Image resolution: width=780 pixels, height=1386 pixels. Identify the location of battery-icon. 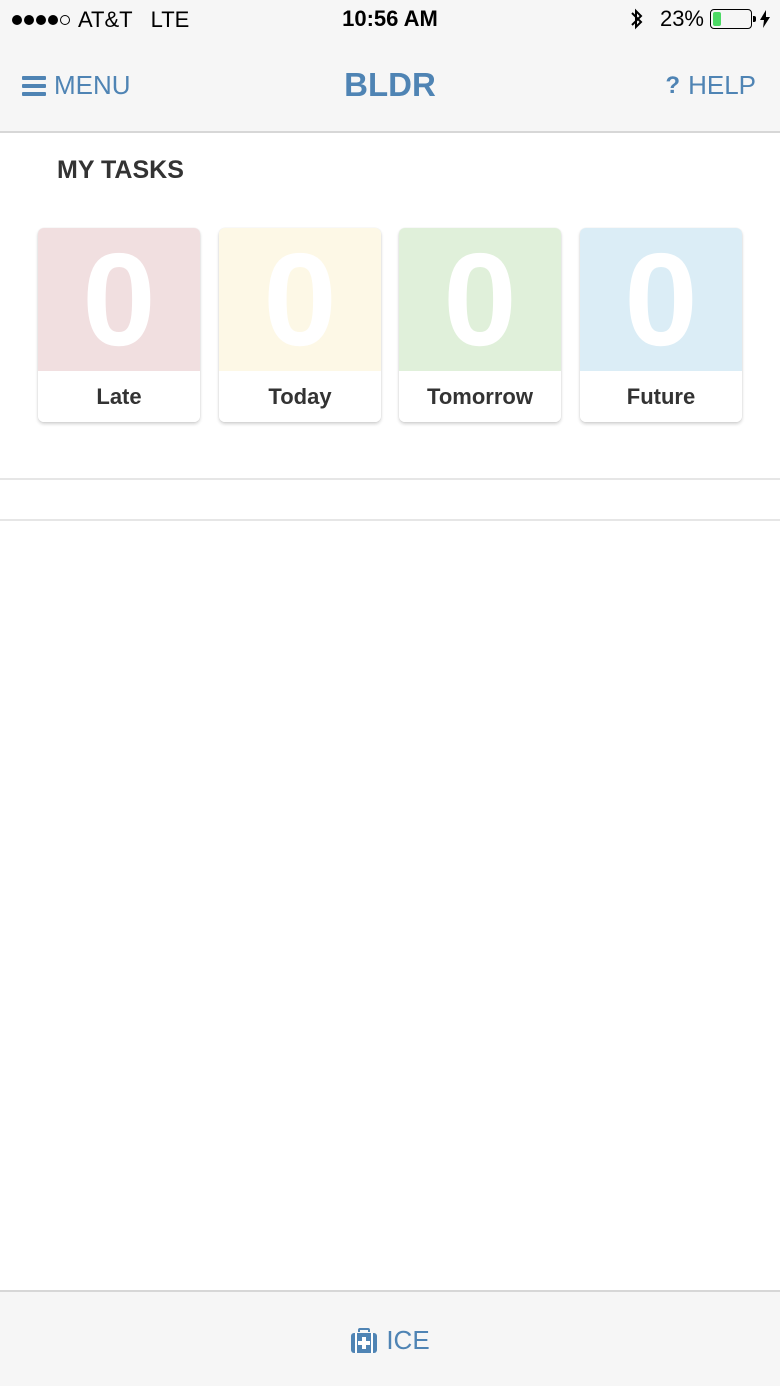
(733, 19).